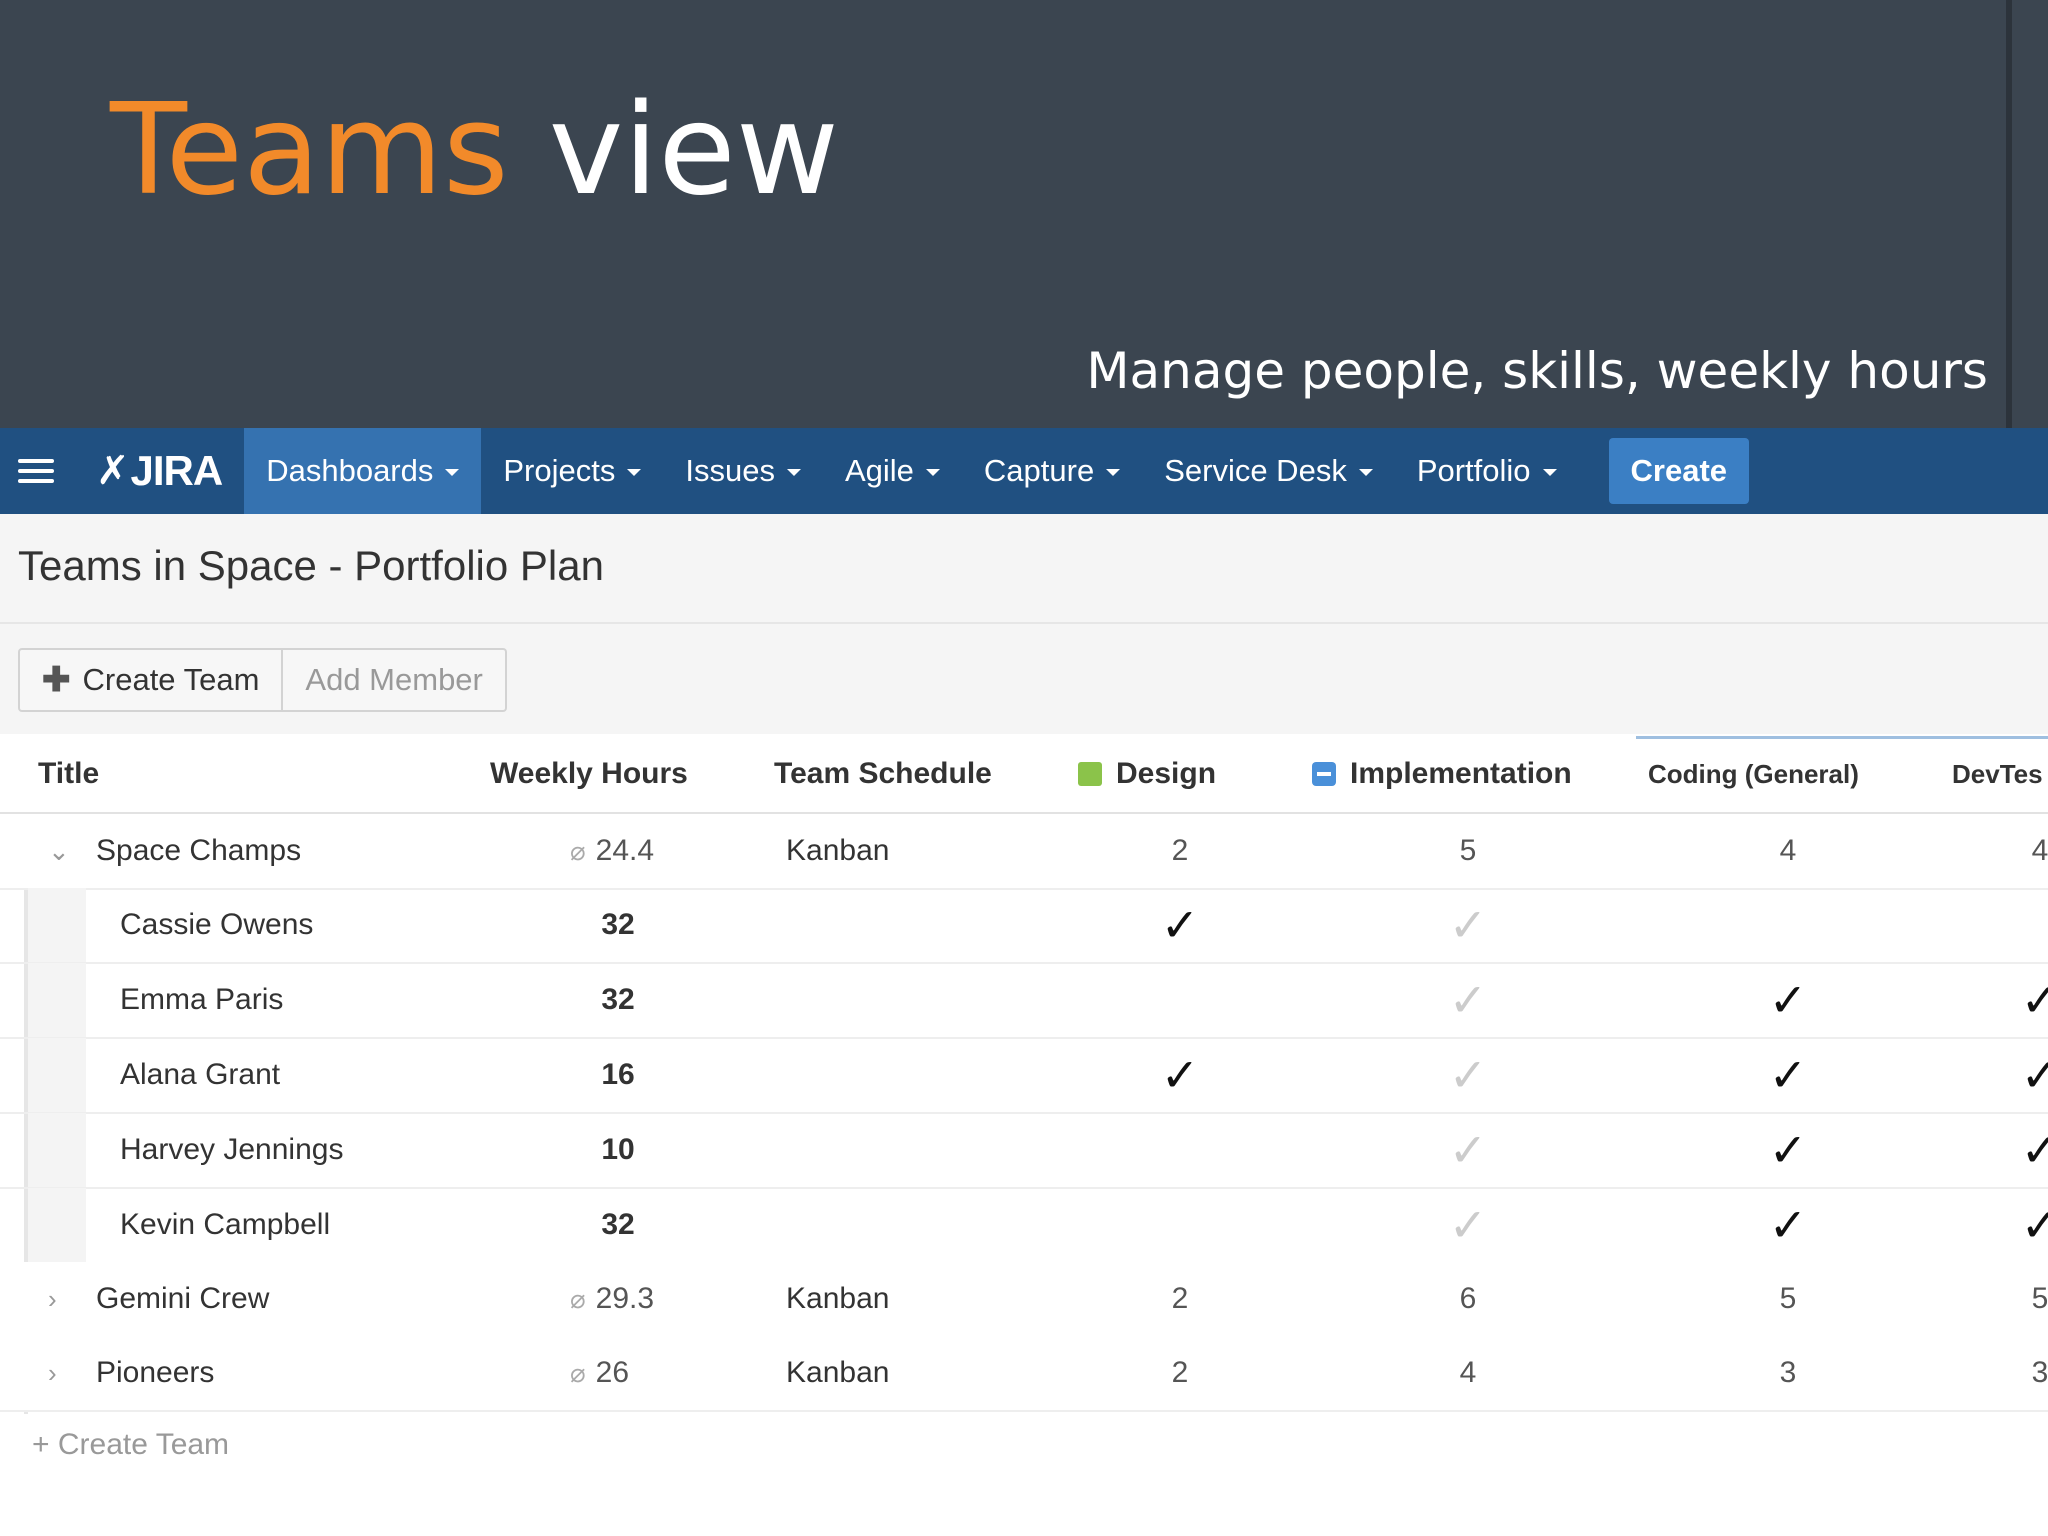  I want to click on design-skill-icon, so click(1090, 774).